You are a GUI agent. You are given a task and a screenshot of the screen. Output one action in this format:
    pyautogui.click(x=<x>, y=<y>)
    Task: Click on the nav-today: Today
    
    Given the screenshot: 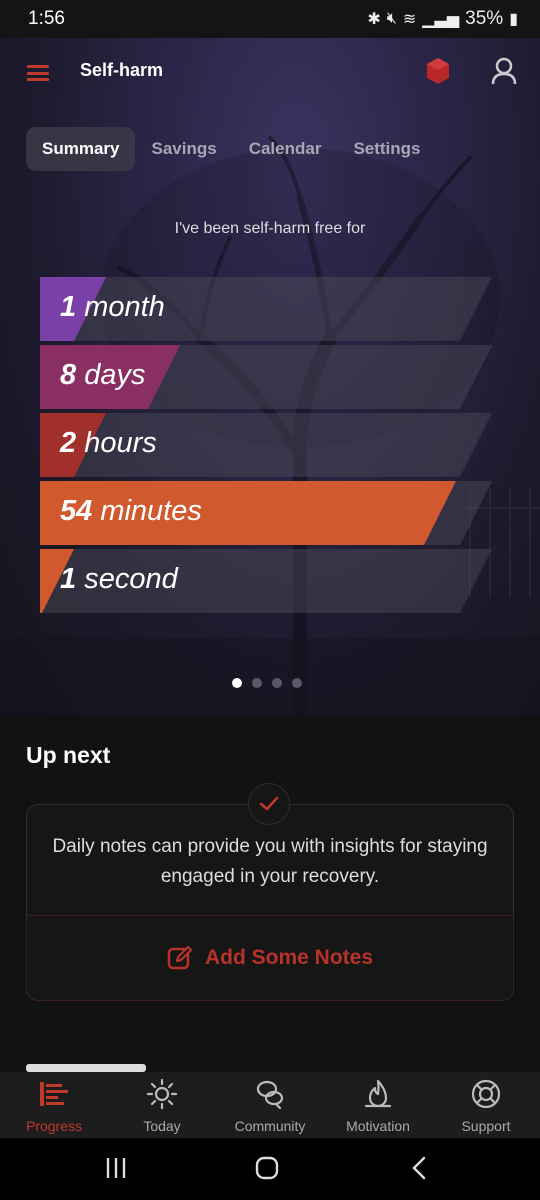 What is the action you would take?
    pyautogui.click(x=162, y=1105)
    